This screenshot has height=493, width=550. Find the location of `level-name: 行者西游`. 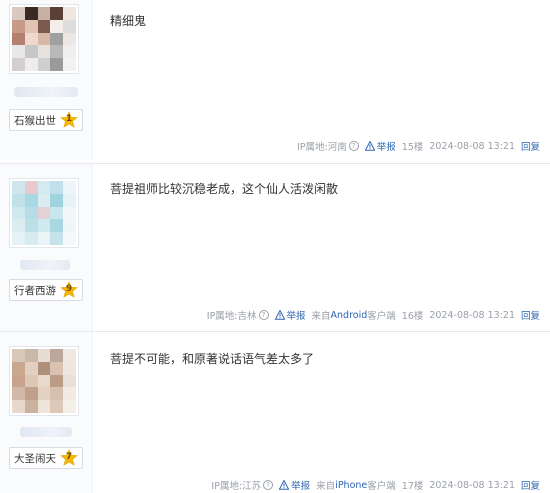

level-name: 行者西游 is located at coordinates (35, 290).